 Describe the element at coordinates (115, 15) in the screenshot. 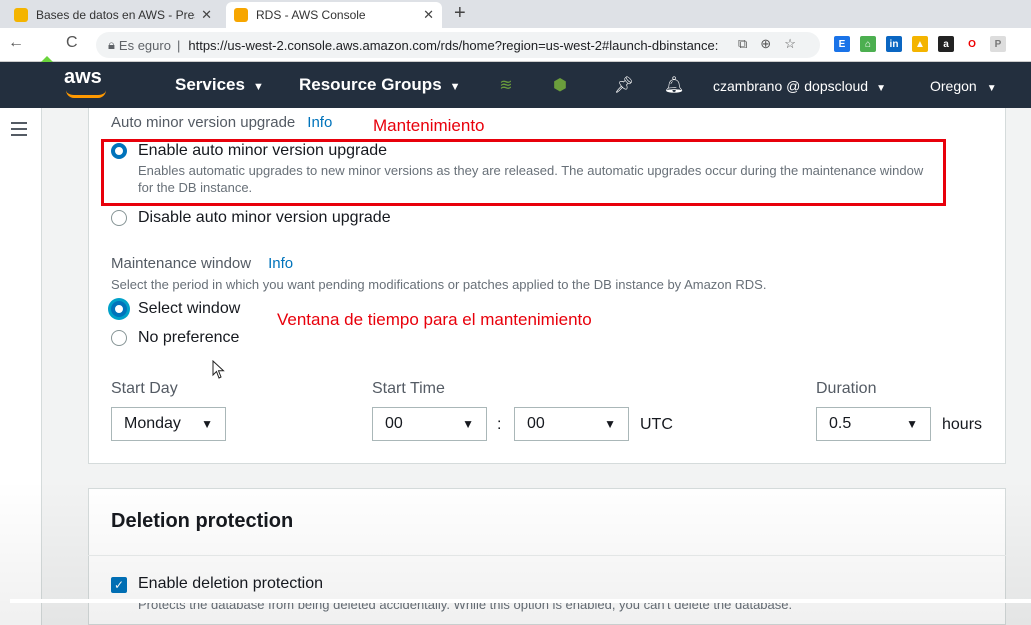

I see `tab-label: Bases de datos en AWS - Present` at that location.